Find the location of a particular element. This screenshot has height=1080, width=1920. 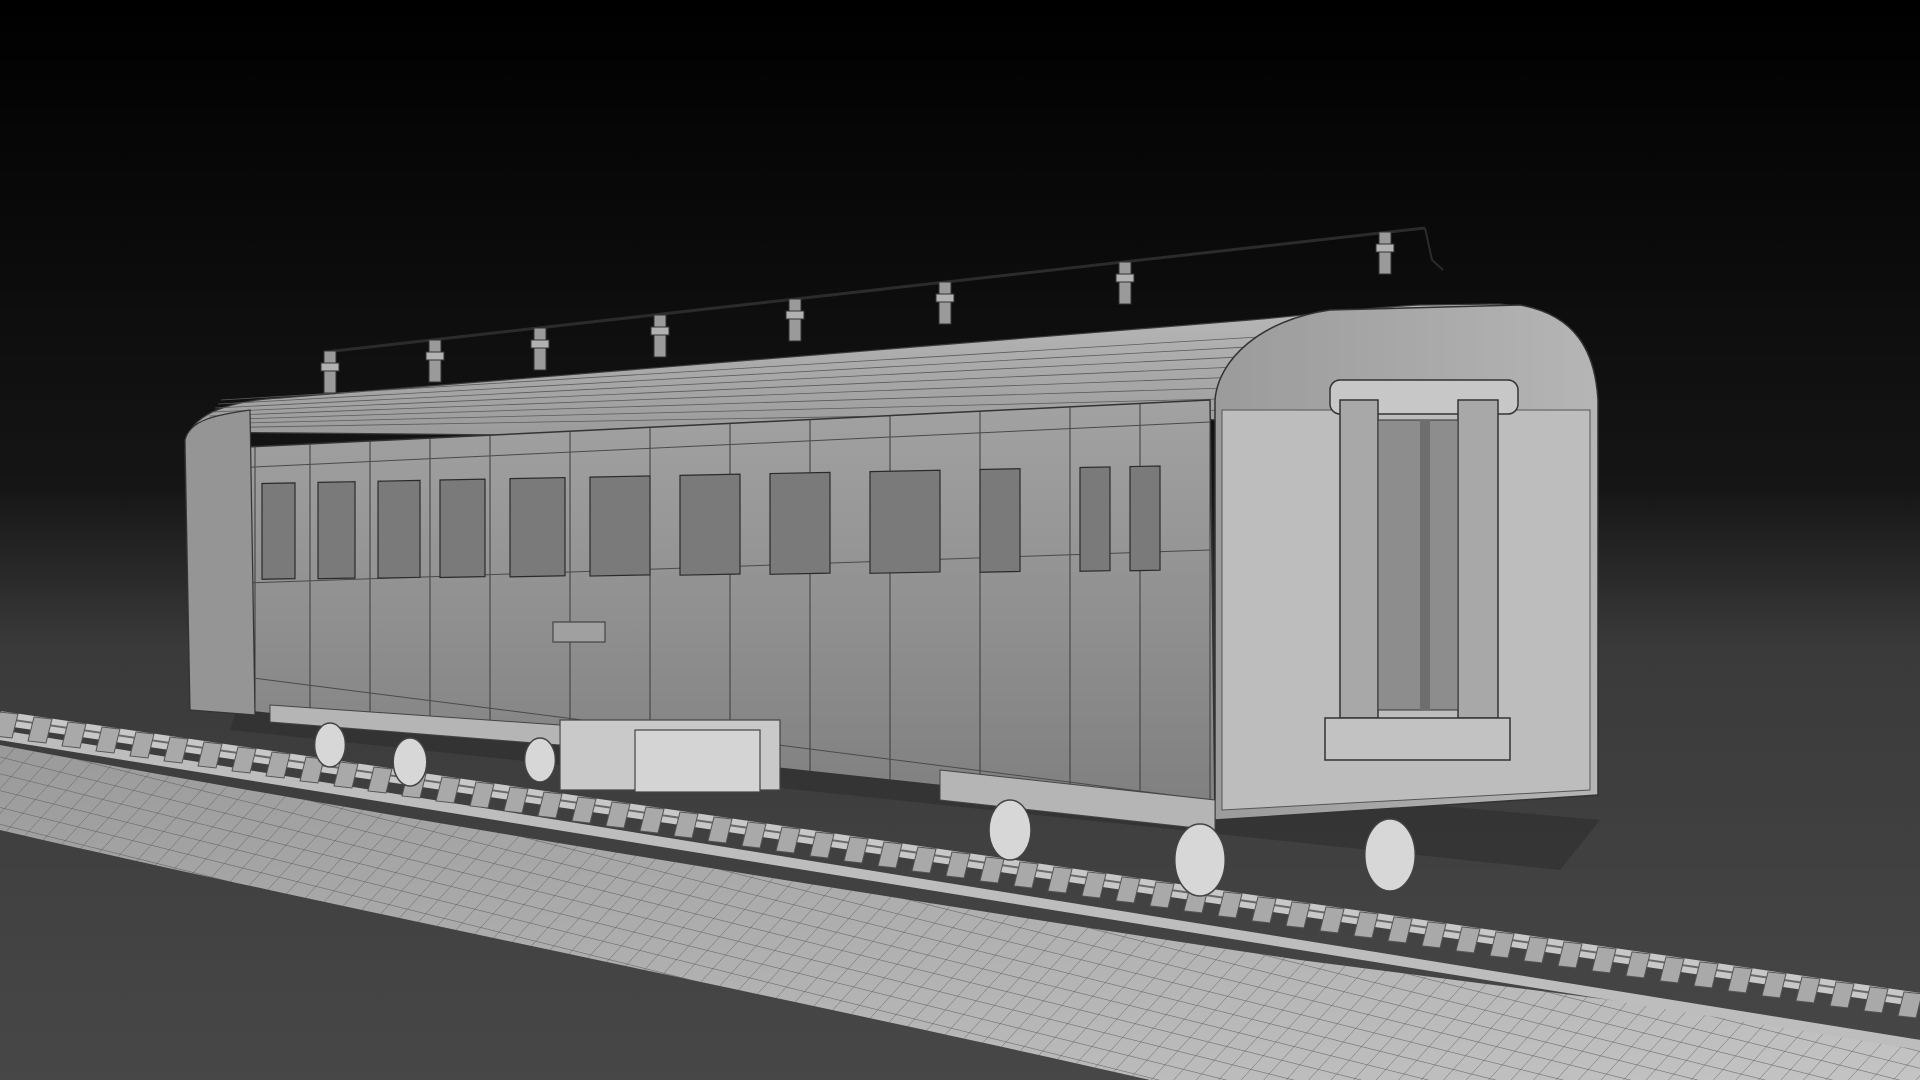

car-left-end is located at coordinates (220, 562).